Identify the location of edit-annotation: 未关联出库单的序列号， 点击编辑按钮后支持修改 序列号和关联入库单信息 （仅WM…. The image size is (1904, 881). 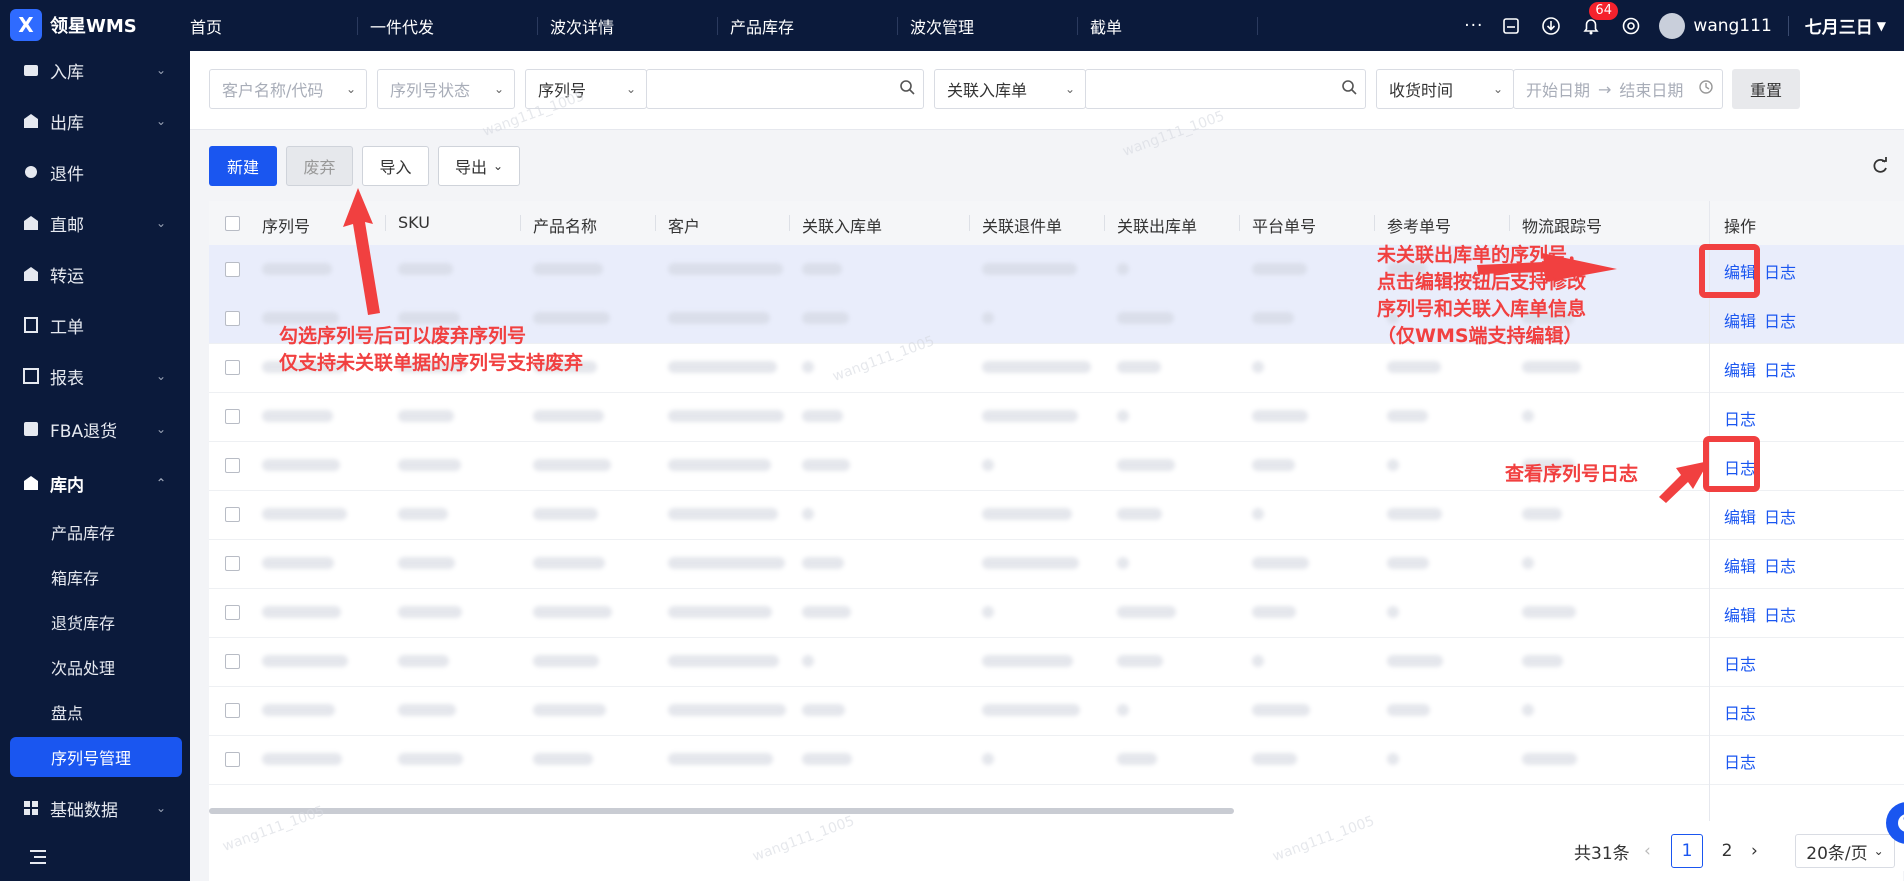
(1482, 295).